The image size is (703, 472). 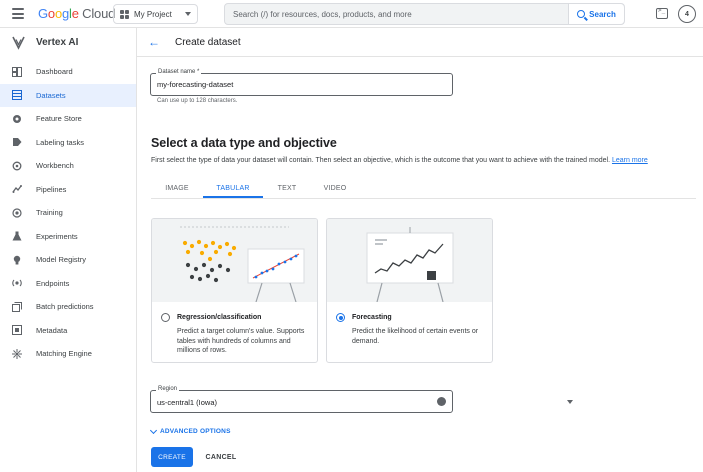 What do you see at coordinates (17, 189) in the screenshot?
I see `pipelines-icon` at bounding box center [17, 189].